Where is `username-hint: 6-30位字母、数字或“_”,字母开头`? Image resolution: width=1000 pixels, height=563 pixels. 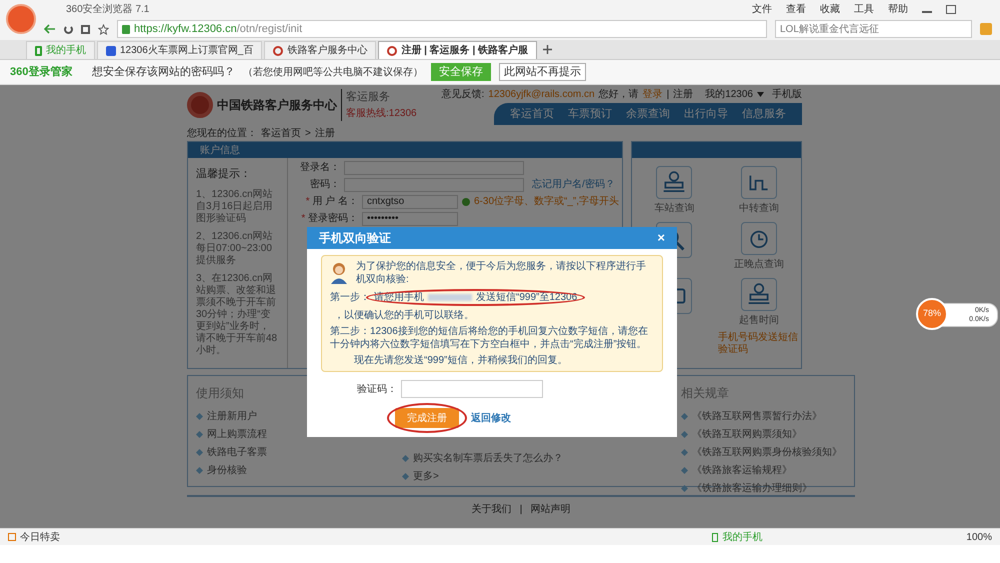
username-hint: 6-30位字母、数字或“_”,字母开头 is located at coordinates (547, 201).